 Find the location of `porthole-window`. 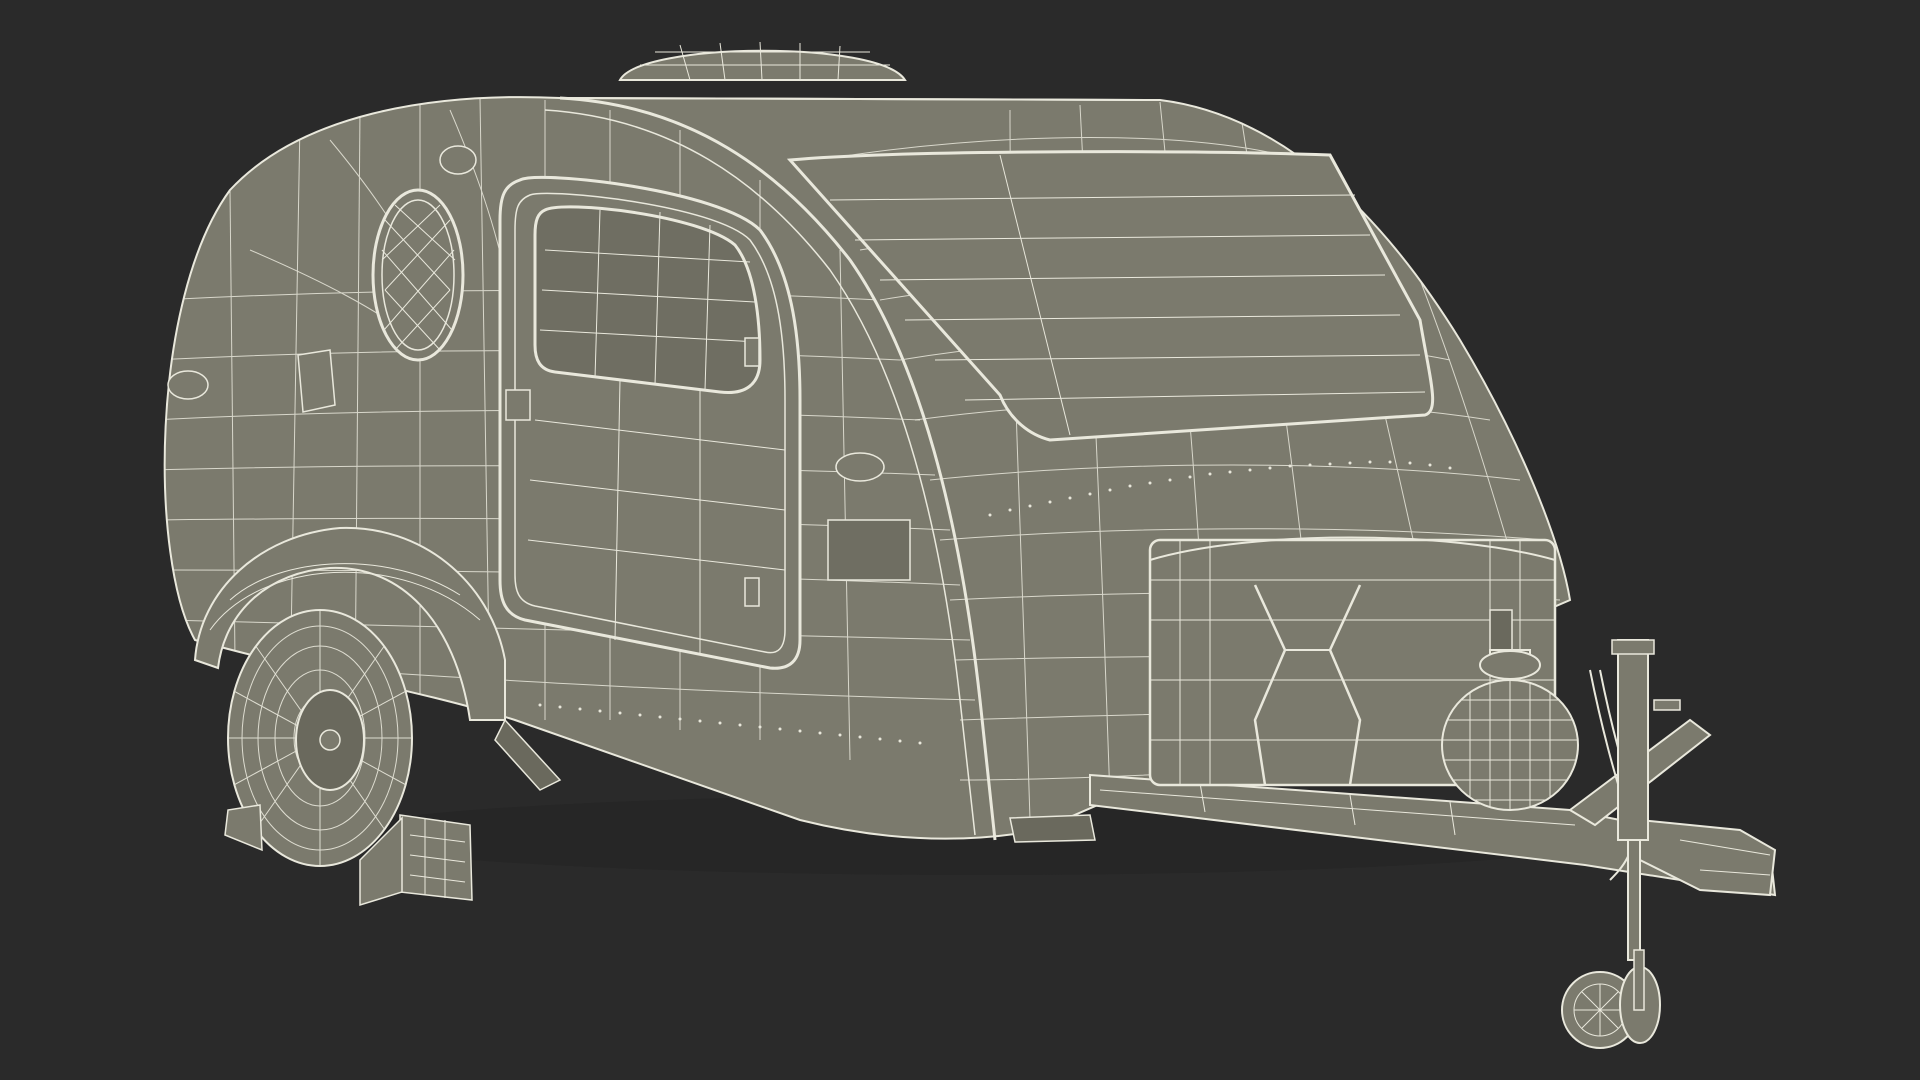

porthole-window is located at coordinates (418, 275).